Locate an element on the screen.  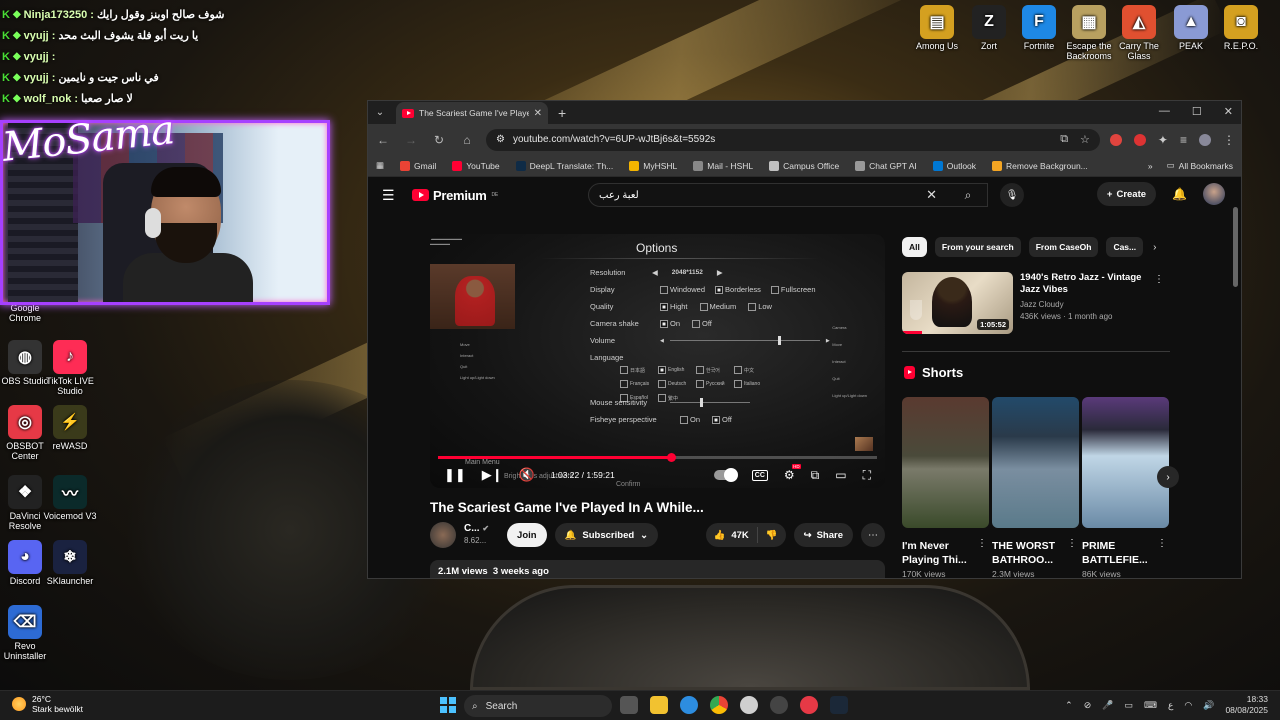
video-menu-icon: ⋮ is located at coordinates (1159, 279).